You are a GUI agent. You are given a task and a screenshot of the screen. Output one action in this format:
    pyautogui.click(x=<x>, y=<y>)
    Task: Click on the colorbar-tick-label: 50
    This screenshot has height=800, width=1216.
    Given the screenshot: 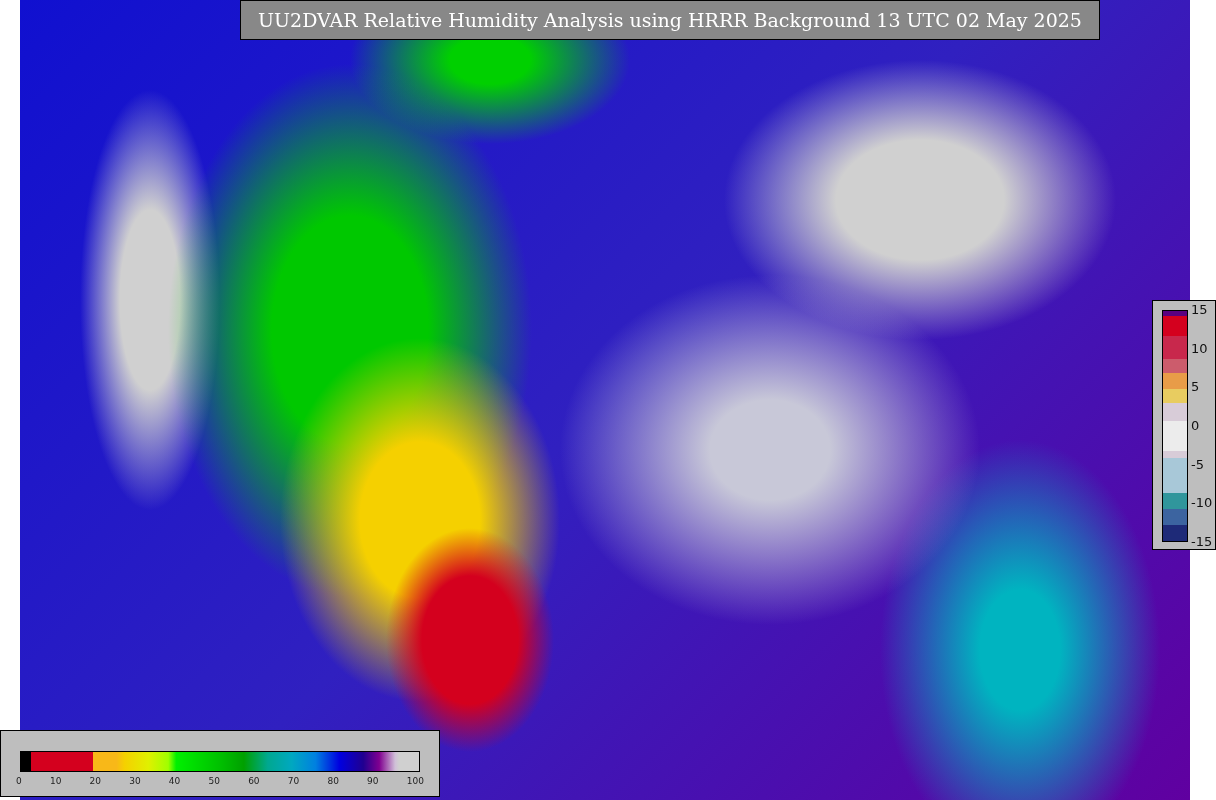 What is the action you would take?
    pyautogui.click(x=214, y=781)
    